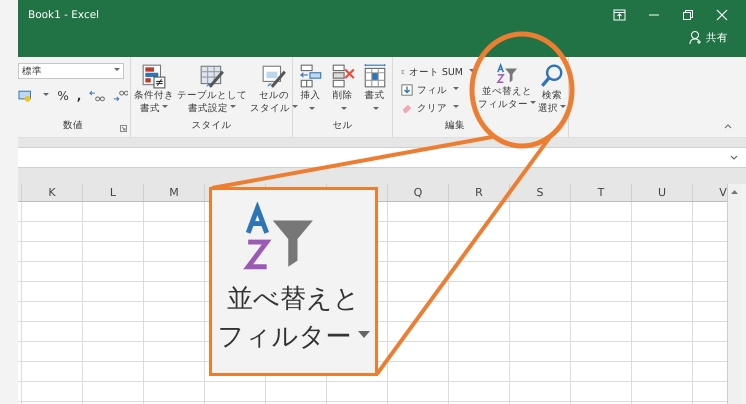  I want to click on group-label: スタイル, so click(212, 125).